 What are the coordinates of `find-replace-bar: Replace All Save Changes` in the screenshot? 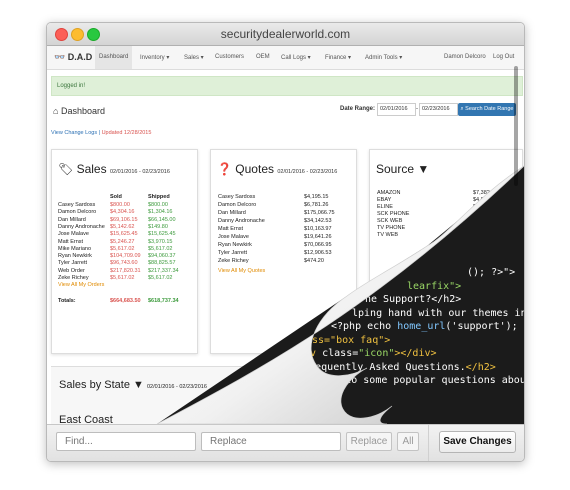 It's located at (285, 442).